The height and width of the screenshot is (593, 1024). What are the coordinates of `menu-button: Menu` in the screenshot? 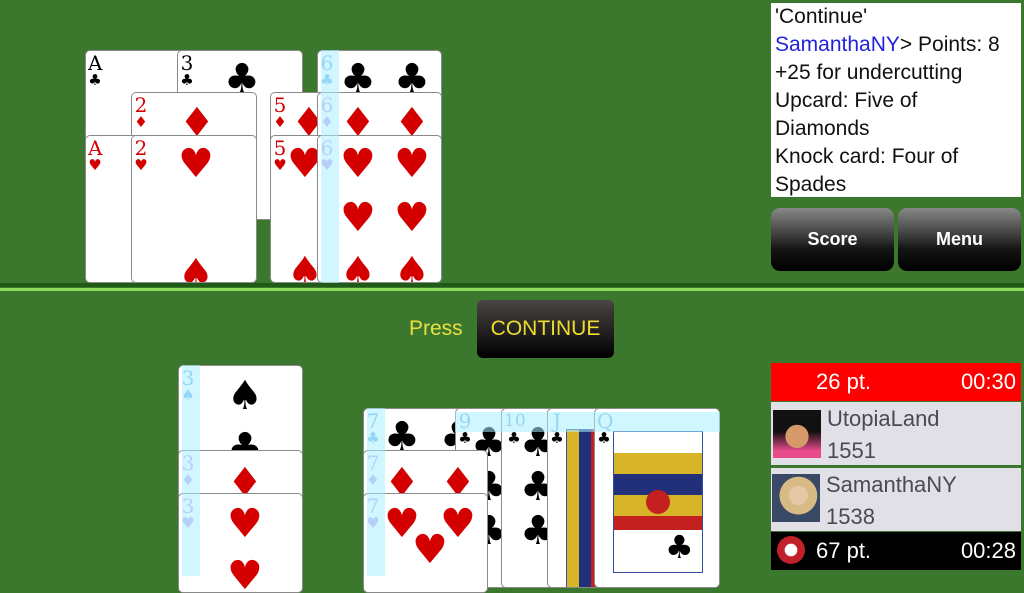 It's located at (959, 239).